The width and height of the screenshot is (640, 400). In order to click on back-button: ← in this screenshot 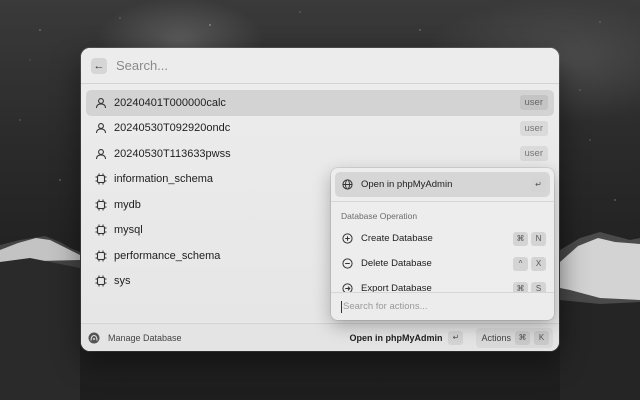, I will do `click(99, 65)`.